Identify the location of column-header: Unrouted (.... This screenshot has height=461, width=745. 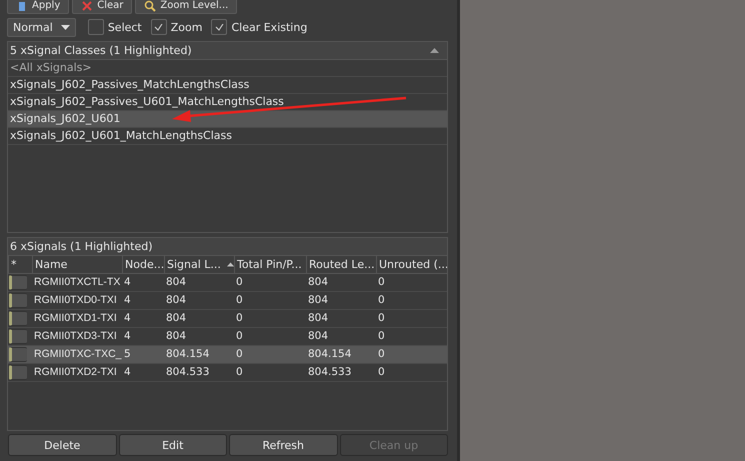
(411, 265).